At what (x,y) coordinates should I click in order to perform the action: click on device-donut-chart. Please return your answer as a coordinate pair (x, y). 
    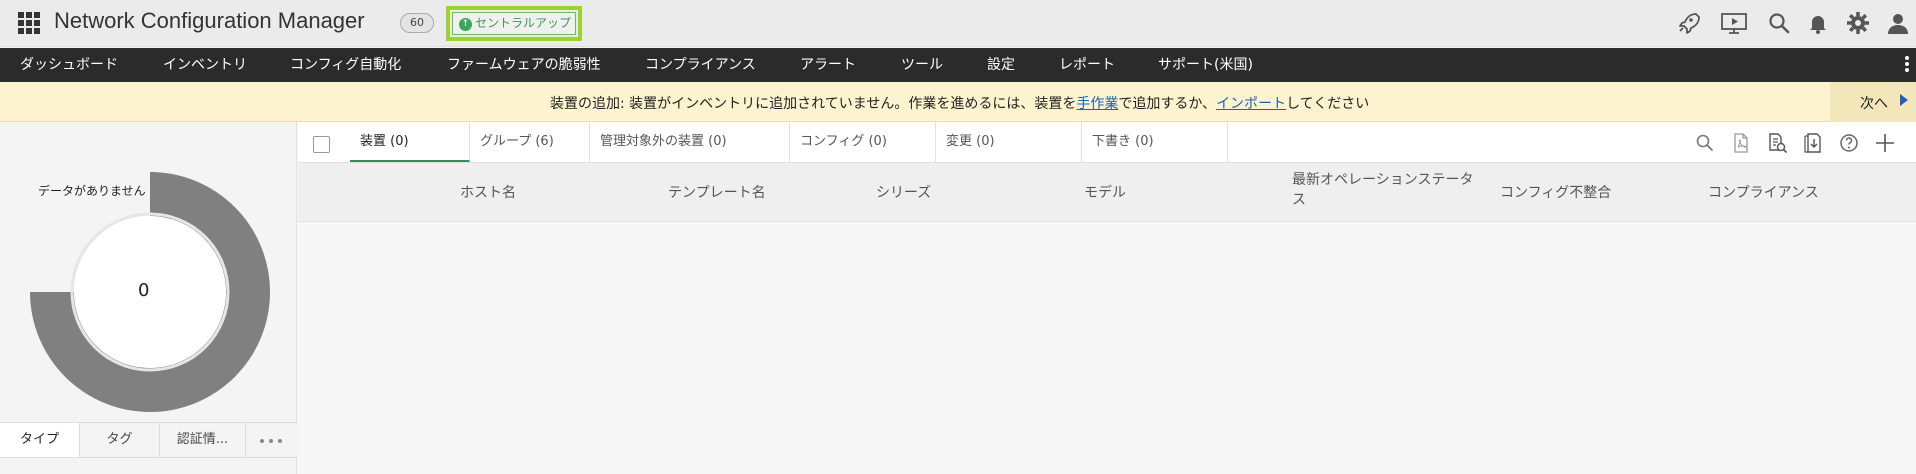
    Looking at the image, I should click on (150, 292).